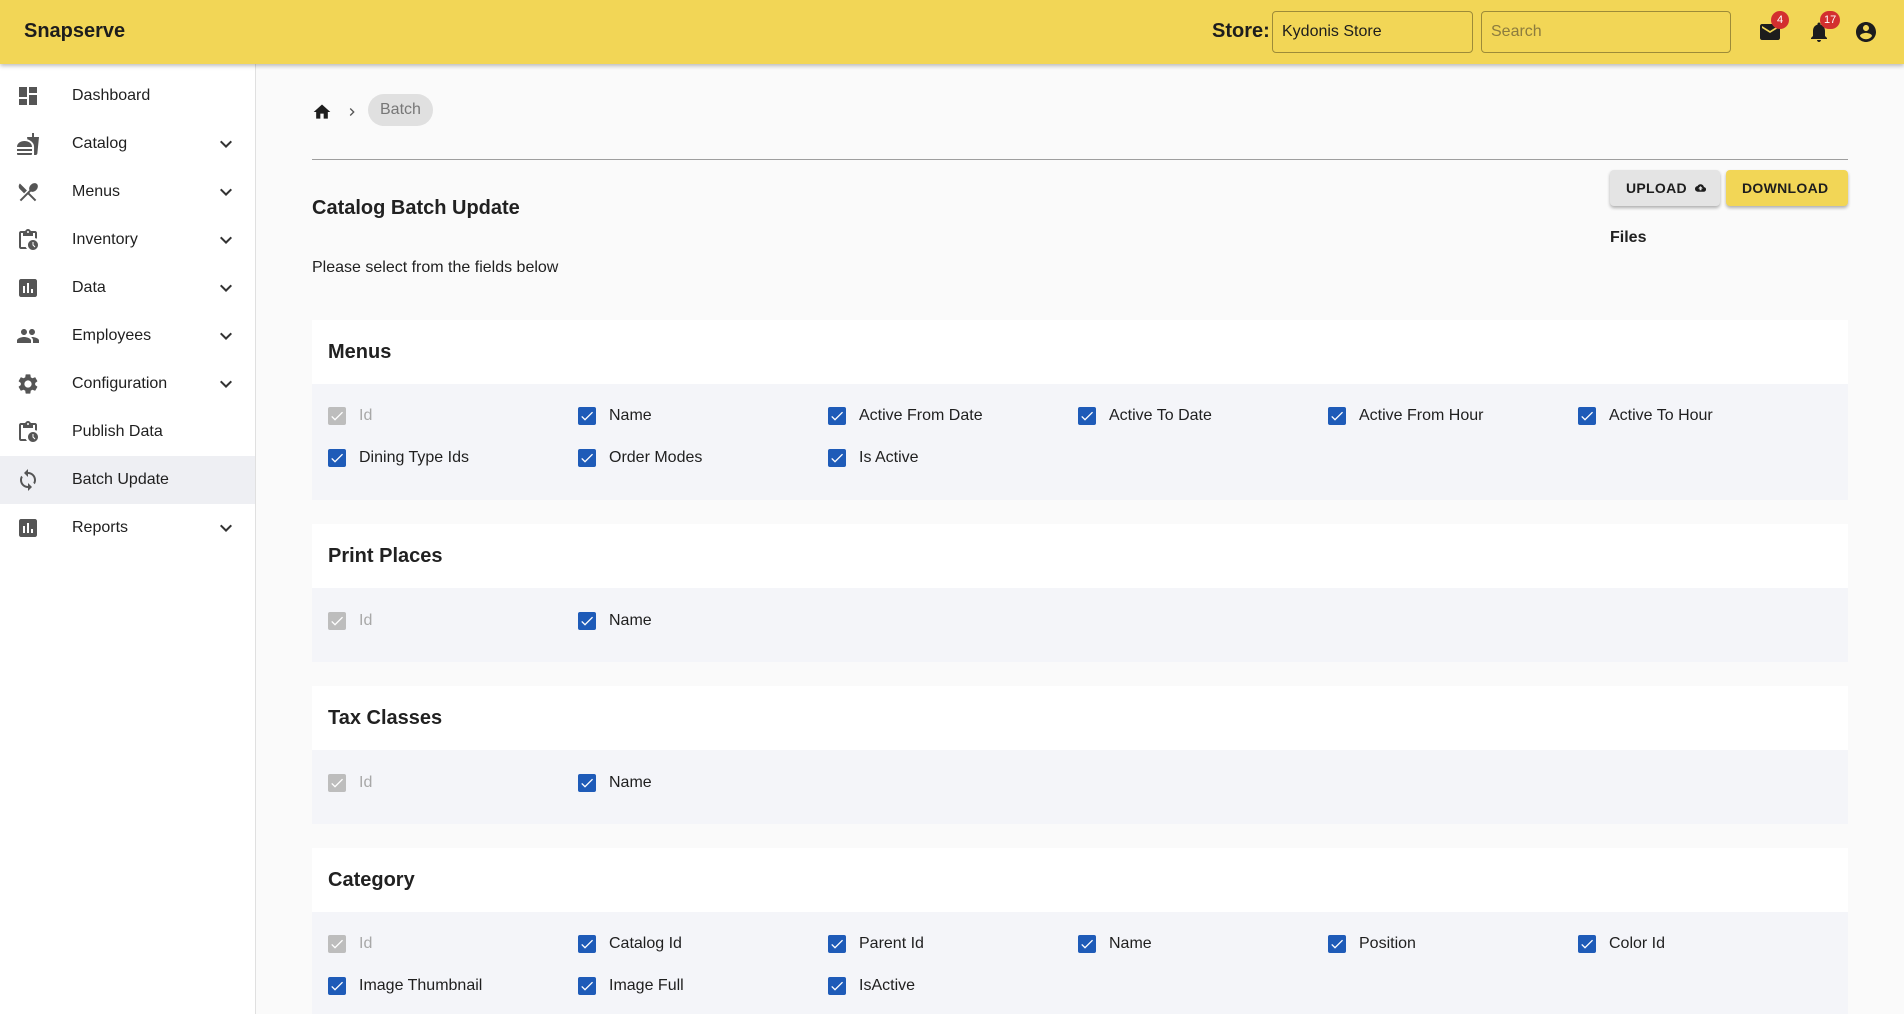 This screenshot has height=1014, width=1904. Describe the element at coordinates (322, 112) in the screenshot. I see `home-icon` at that location.